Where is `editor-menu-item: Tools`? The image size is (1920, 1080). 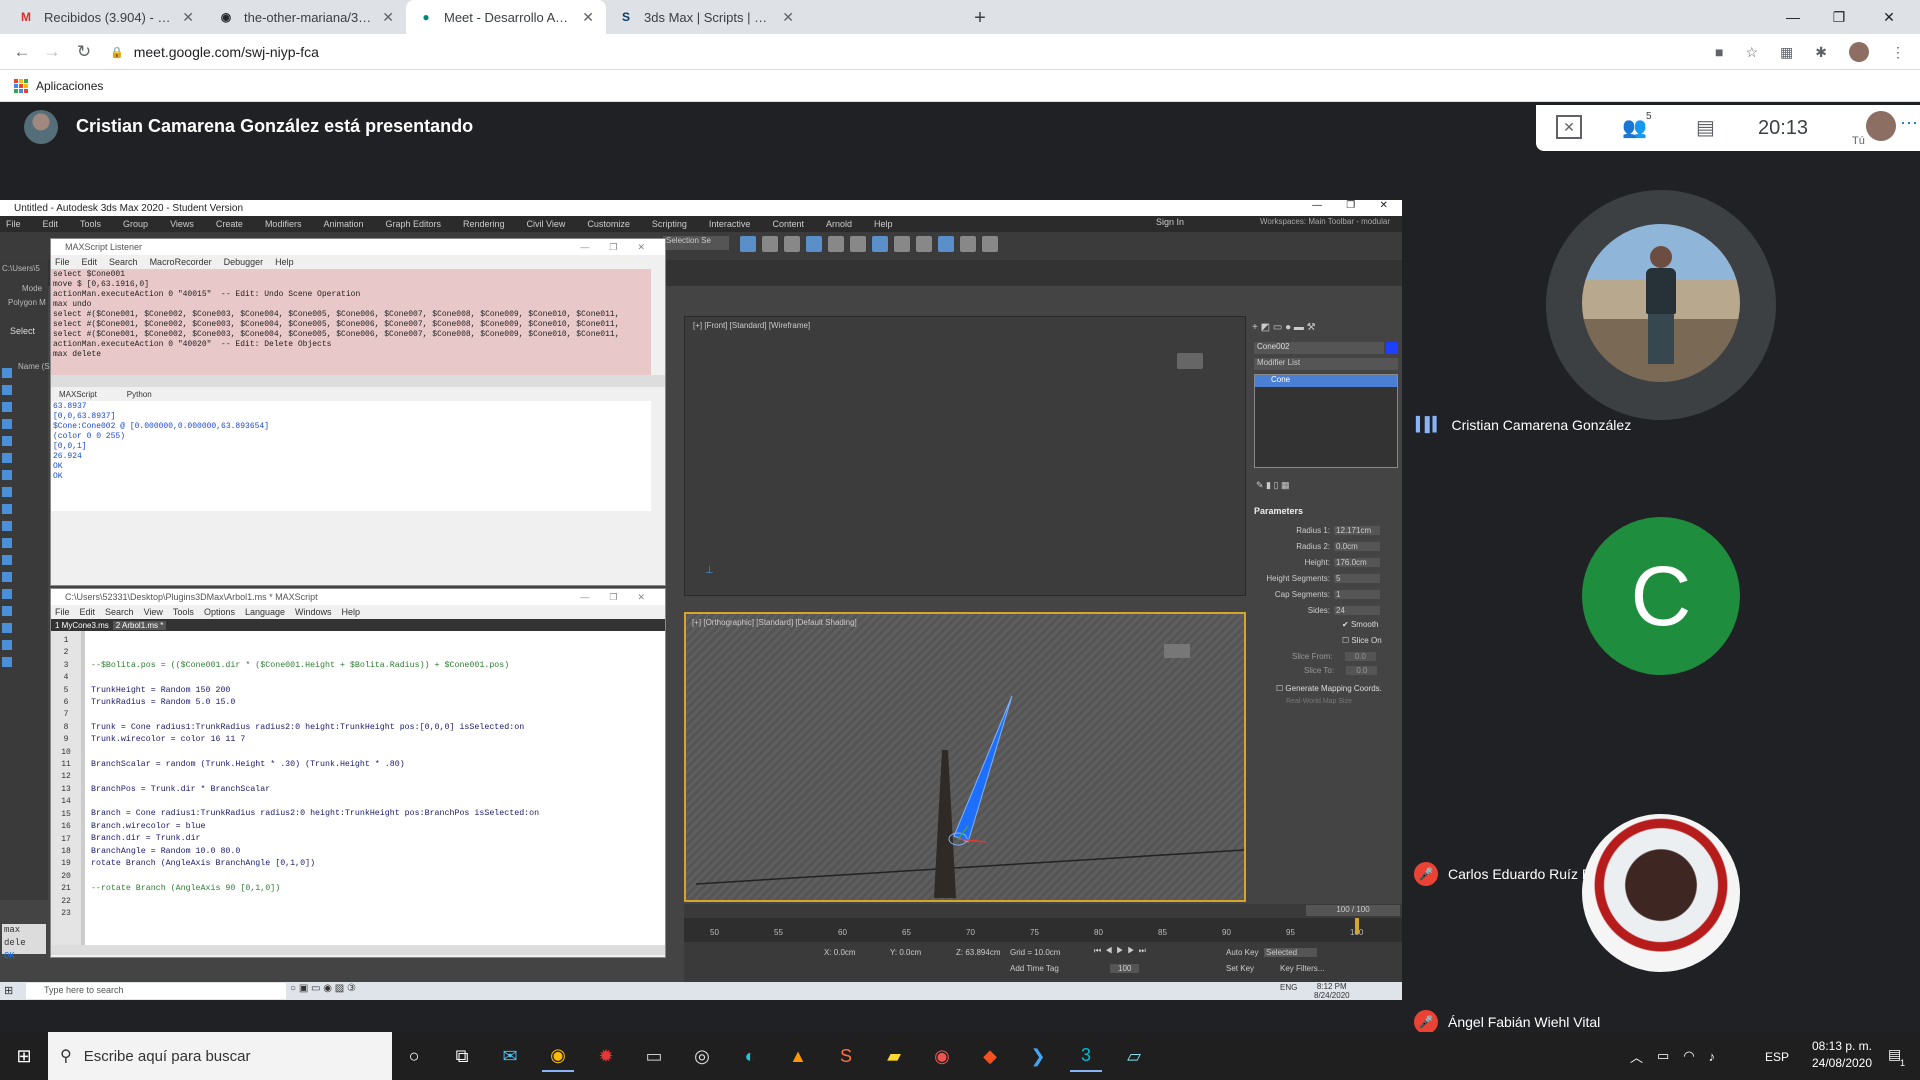 editor-menu-item: Tools is located at coordinates (183, 612).